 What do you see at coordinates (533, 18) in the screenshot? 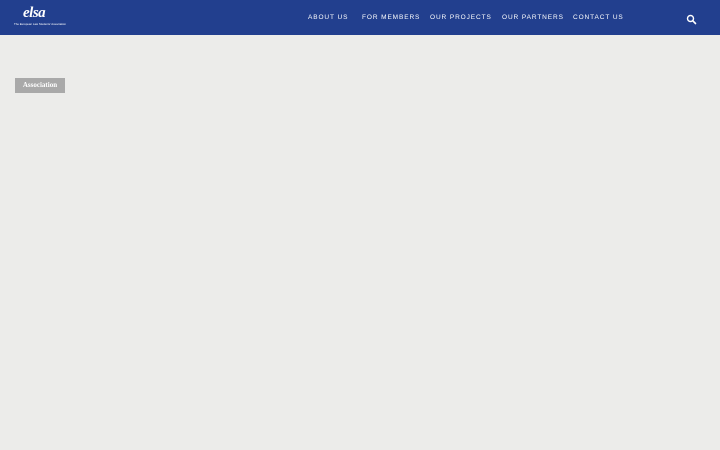
I see `nav-item-our-partners: OUR PARTNERS` at bounding box center [533, 18].